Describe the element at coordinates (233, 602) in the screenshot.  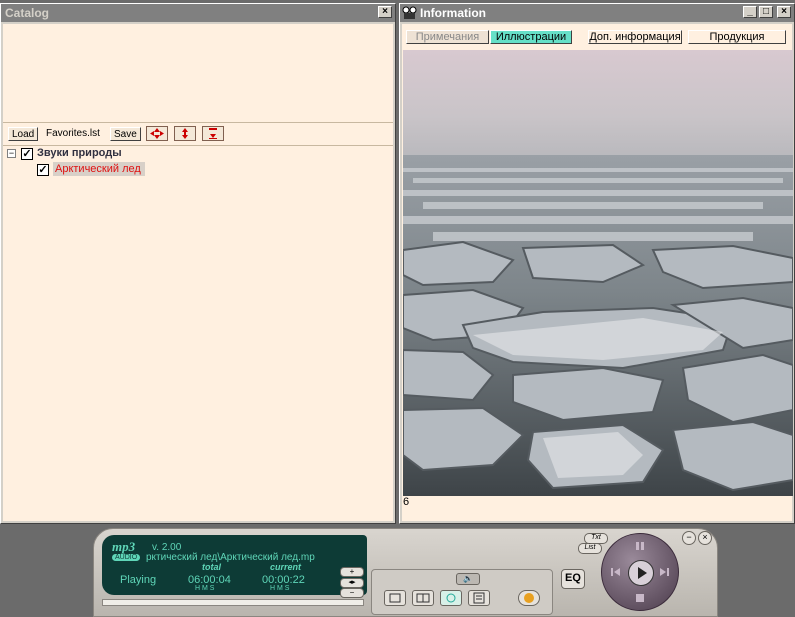
I see `seek-bar` at that location.